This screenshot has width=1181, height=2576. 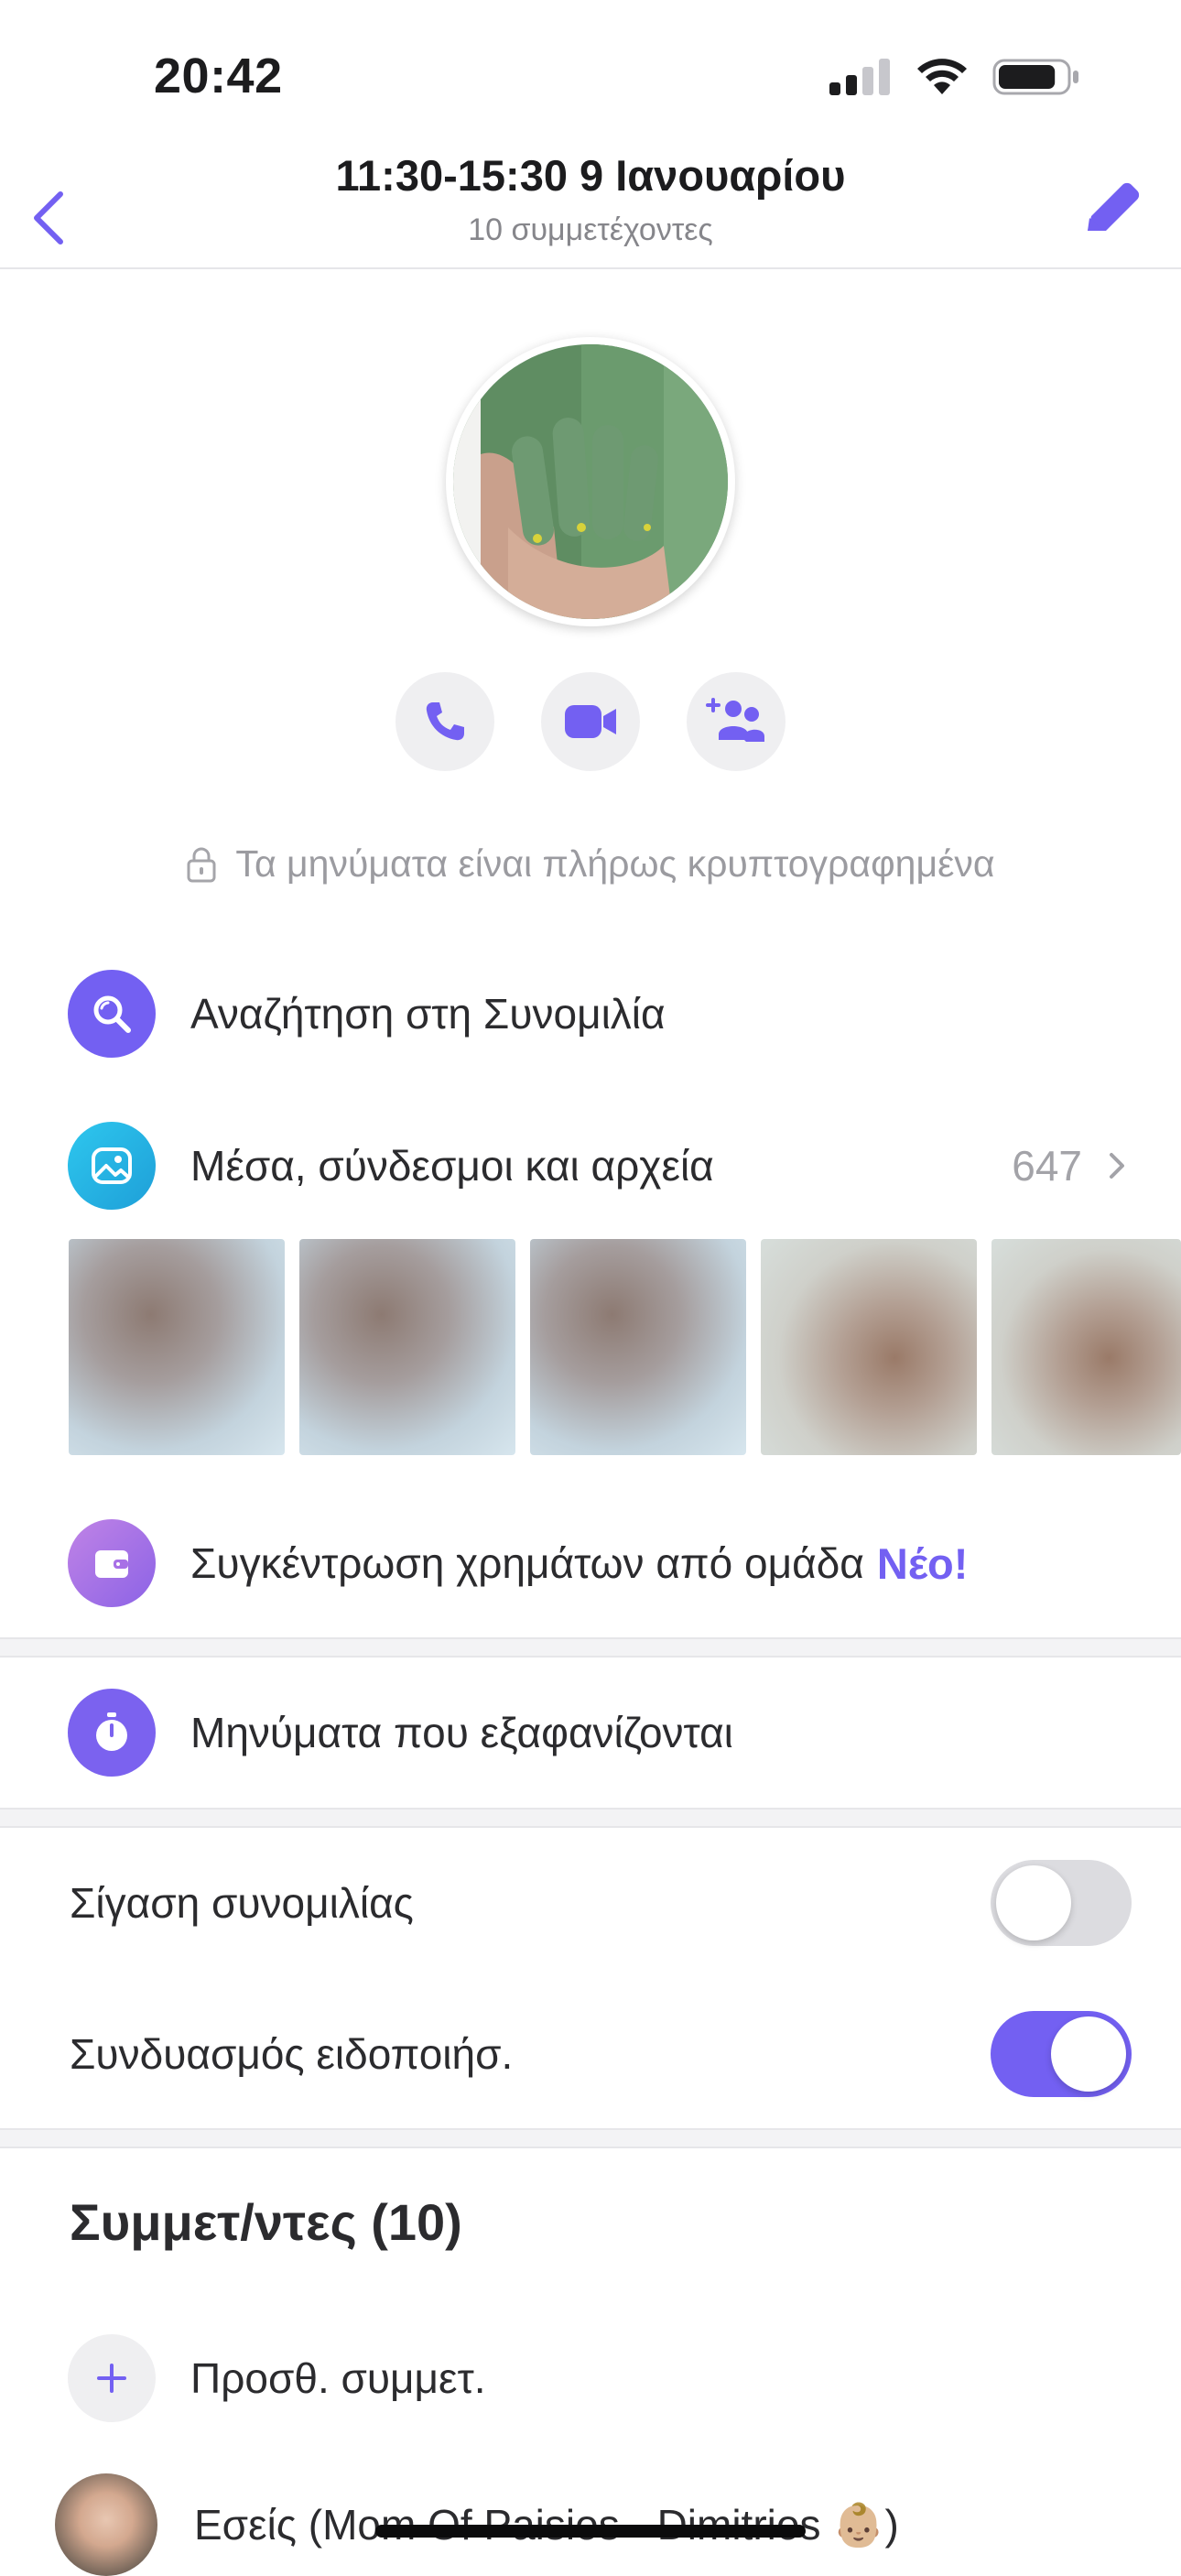 I want to click on disappearing-messages-label: Μηνύματα που εξαφανίζονται, so click(x=461, y=1732).